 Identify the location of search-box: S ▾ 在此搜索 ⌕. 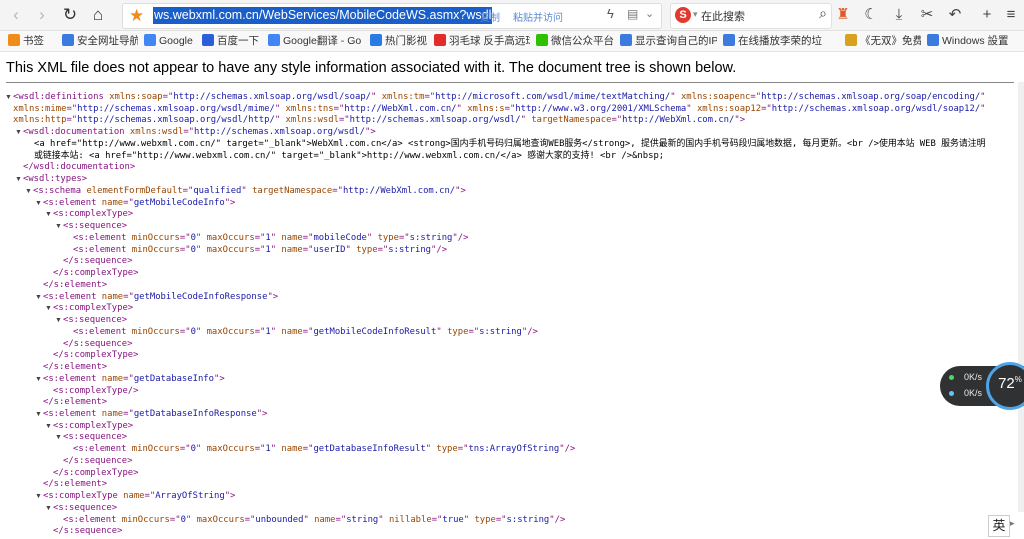
(751, 16).